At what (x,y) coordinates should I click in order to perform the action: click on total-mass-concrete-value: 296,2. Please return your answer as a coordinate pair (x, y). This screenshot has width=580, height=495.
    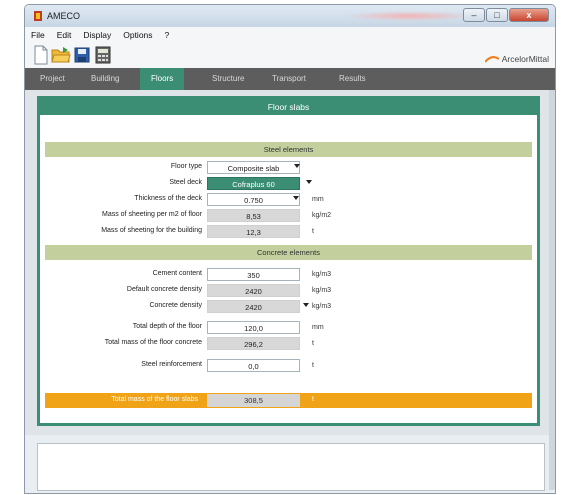
    Looking at the image, I should click on (253, 343).